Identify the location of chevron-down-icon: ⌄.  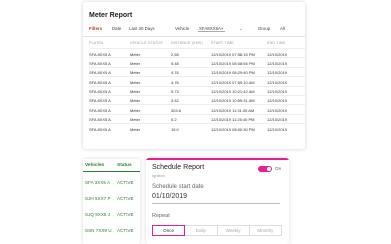
(241, 29).